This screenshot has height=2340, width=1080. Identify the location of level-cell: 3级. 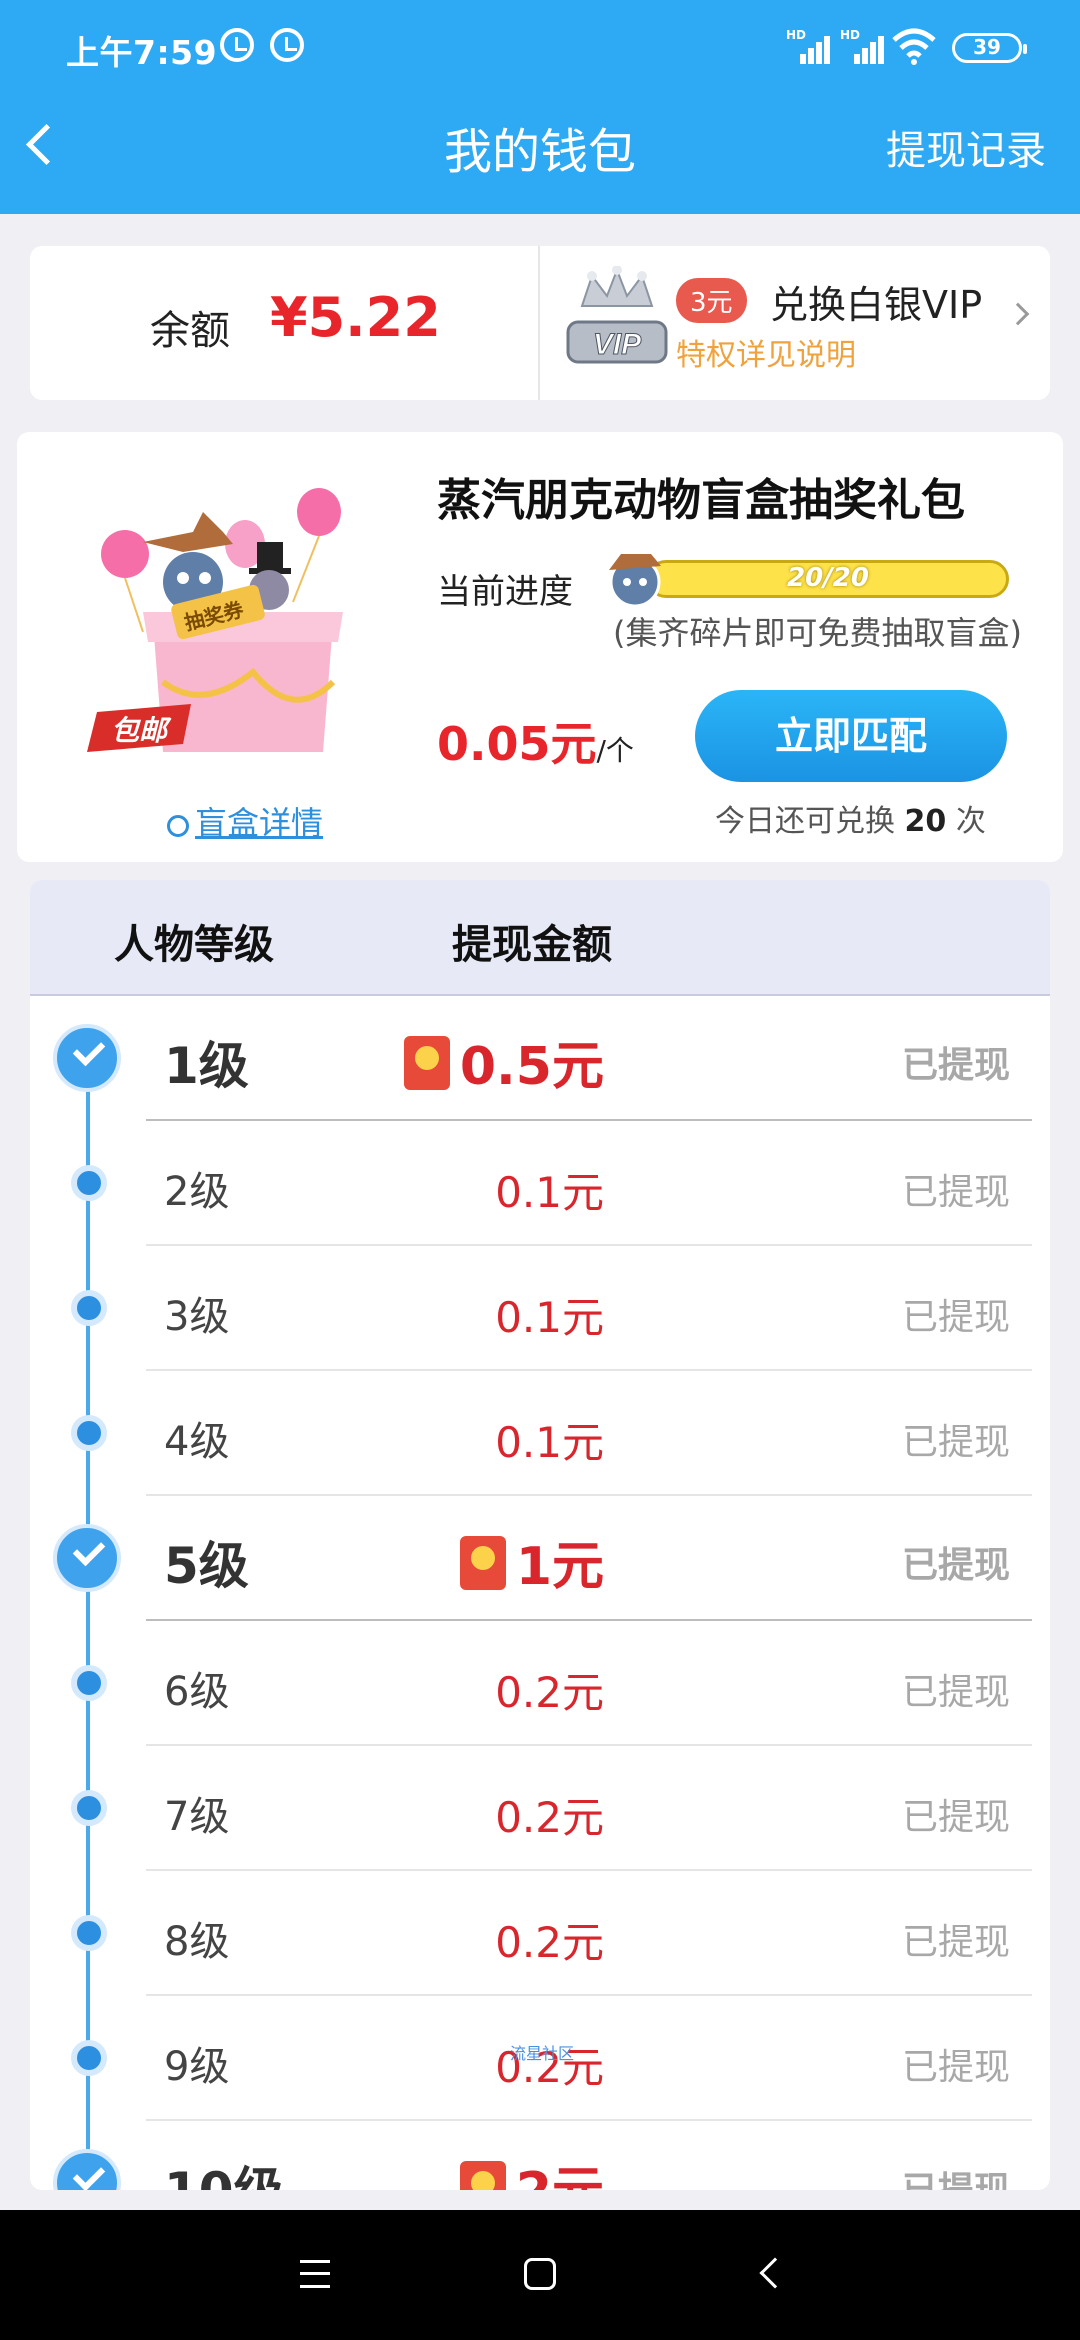
(197, 1317).